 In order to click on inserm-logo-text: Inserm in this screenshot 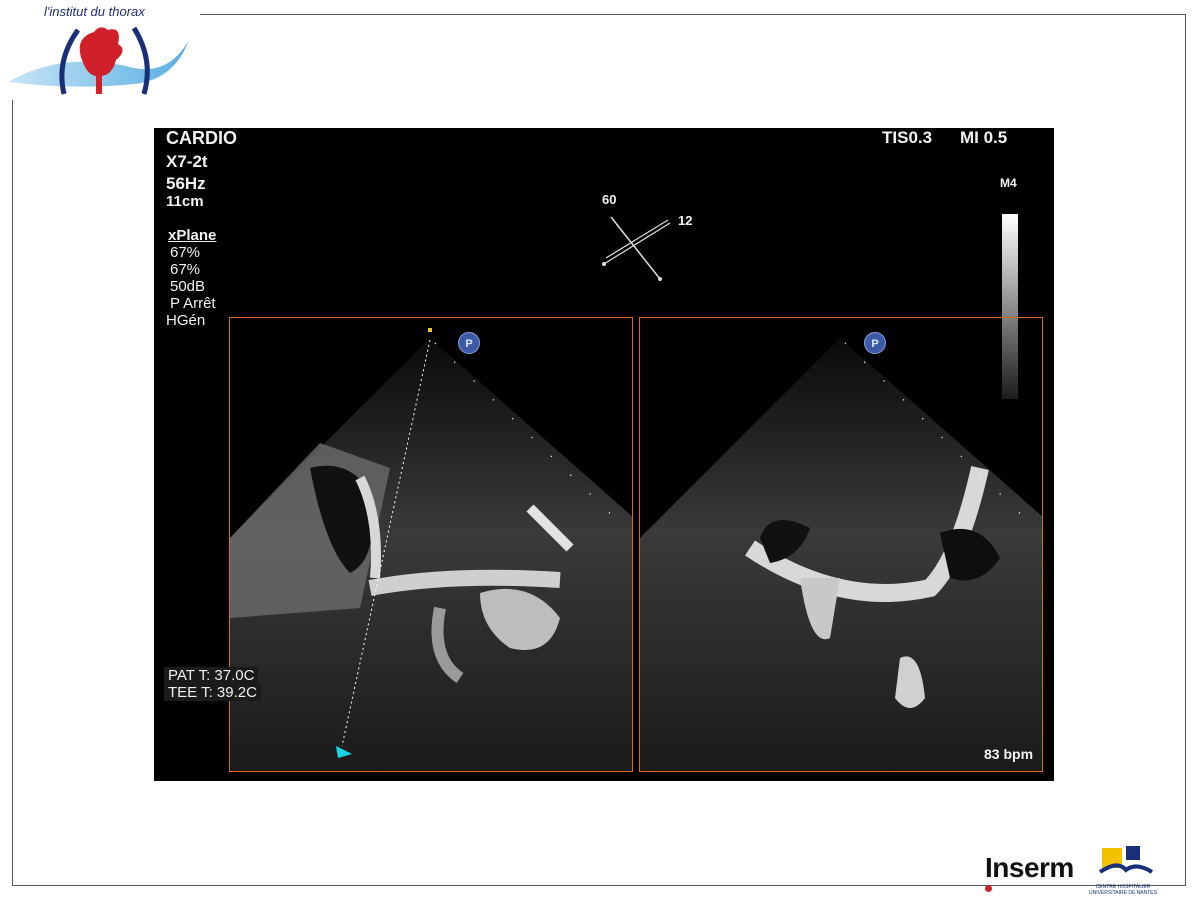, I will do `click(1029, 867)`.